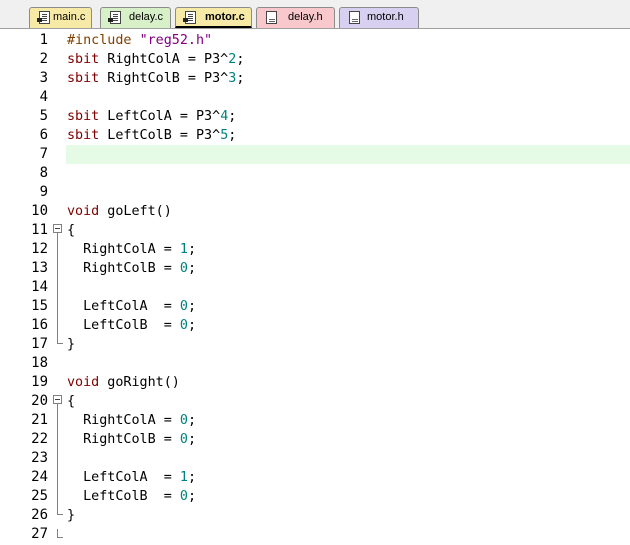 This screenshot has height=545, width=630. Describe the element at coordinates (39, 534) in the screenshot. I see `line-number: 27` at that location.